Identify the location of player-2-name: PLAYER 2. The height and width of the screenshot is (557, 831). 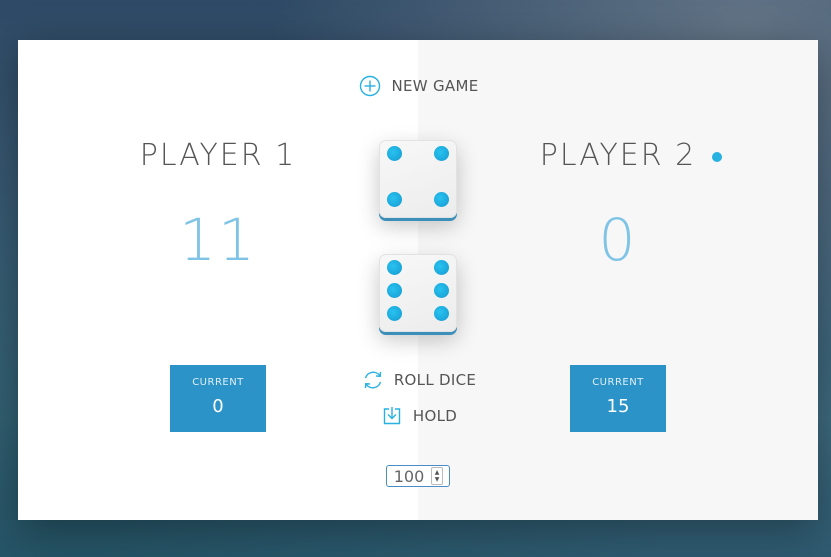
(618, 155).